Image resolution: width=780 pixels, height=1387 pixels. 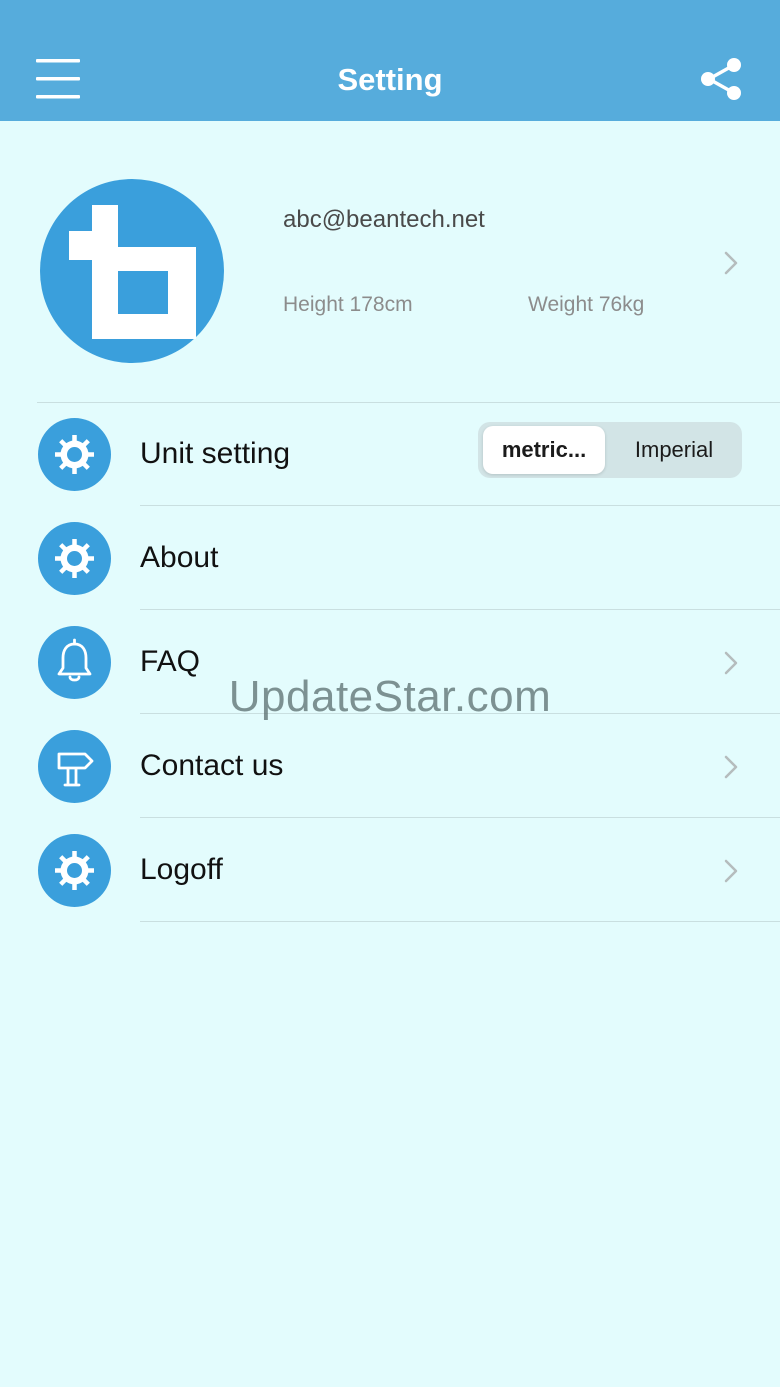 What do you see at coordinates (181, 869) in the screenshot?
I see `logoff-label: Logoff` at bounding box center [181, 869].